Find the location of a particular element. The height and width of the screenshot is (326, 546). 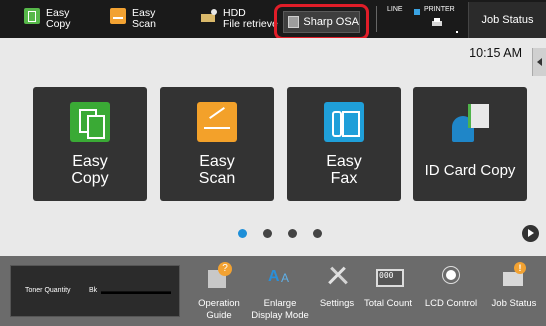

toner-quantity-label: Toner Quantity is located at coordinates (48, 290).